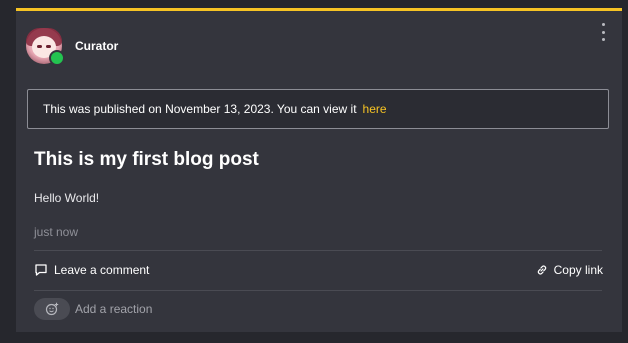 The width and height of the screenshot is (628, 343). What do you see at coordinates (578, 270) in the screenshot?
I see `copy-link-label: Copy link` at bounding box center [578, 270].